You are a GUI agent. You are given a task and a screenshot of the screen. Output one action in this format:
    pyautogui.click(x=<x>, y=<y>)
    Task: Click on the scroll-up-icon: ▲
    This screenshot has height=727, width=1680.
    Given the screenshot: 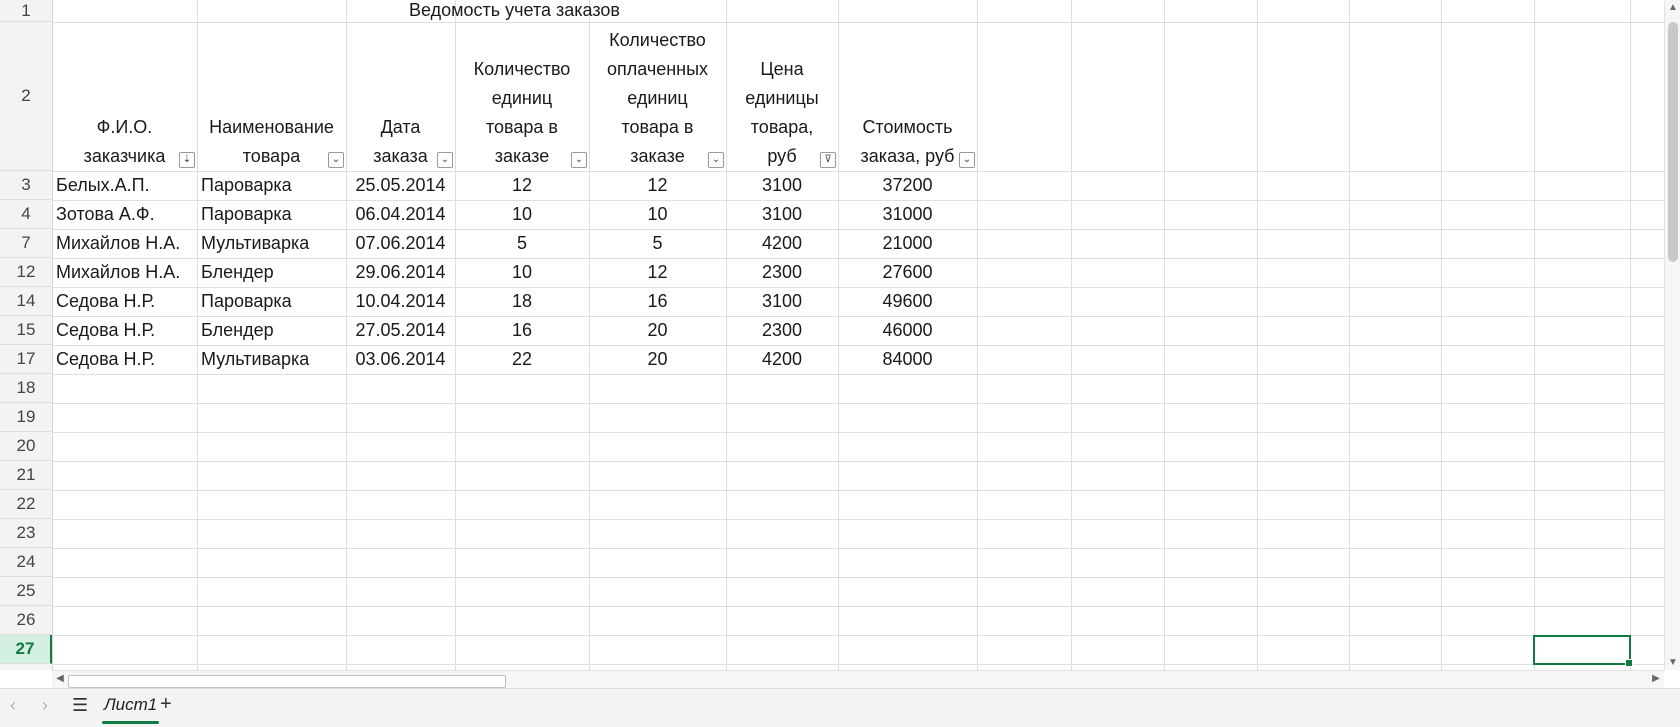 What is the action you would take?
    pyautogui.click(x=1672, y=7)
    